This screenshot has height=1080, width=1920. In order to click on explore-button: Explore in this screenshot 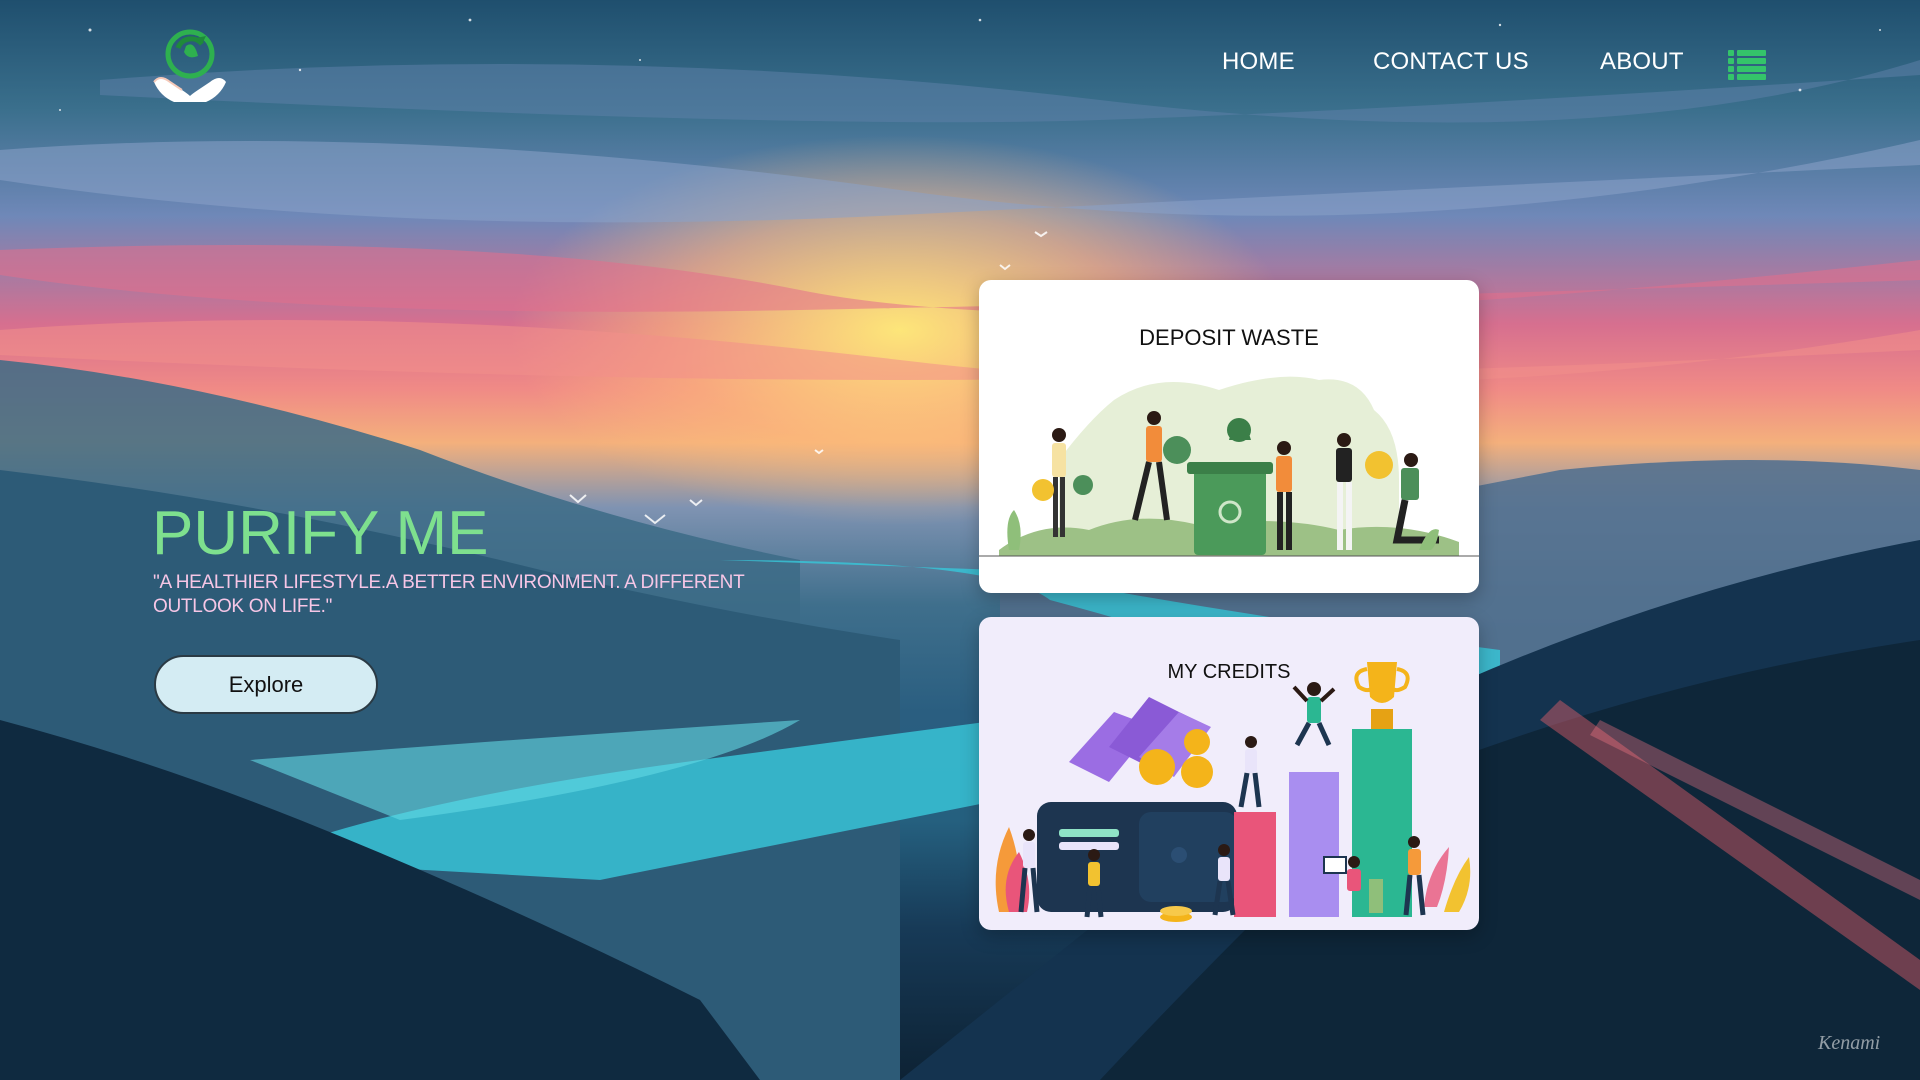, I will do `click(266, 684)`.